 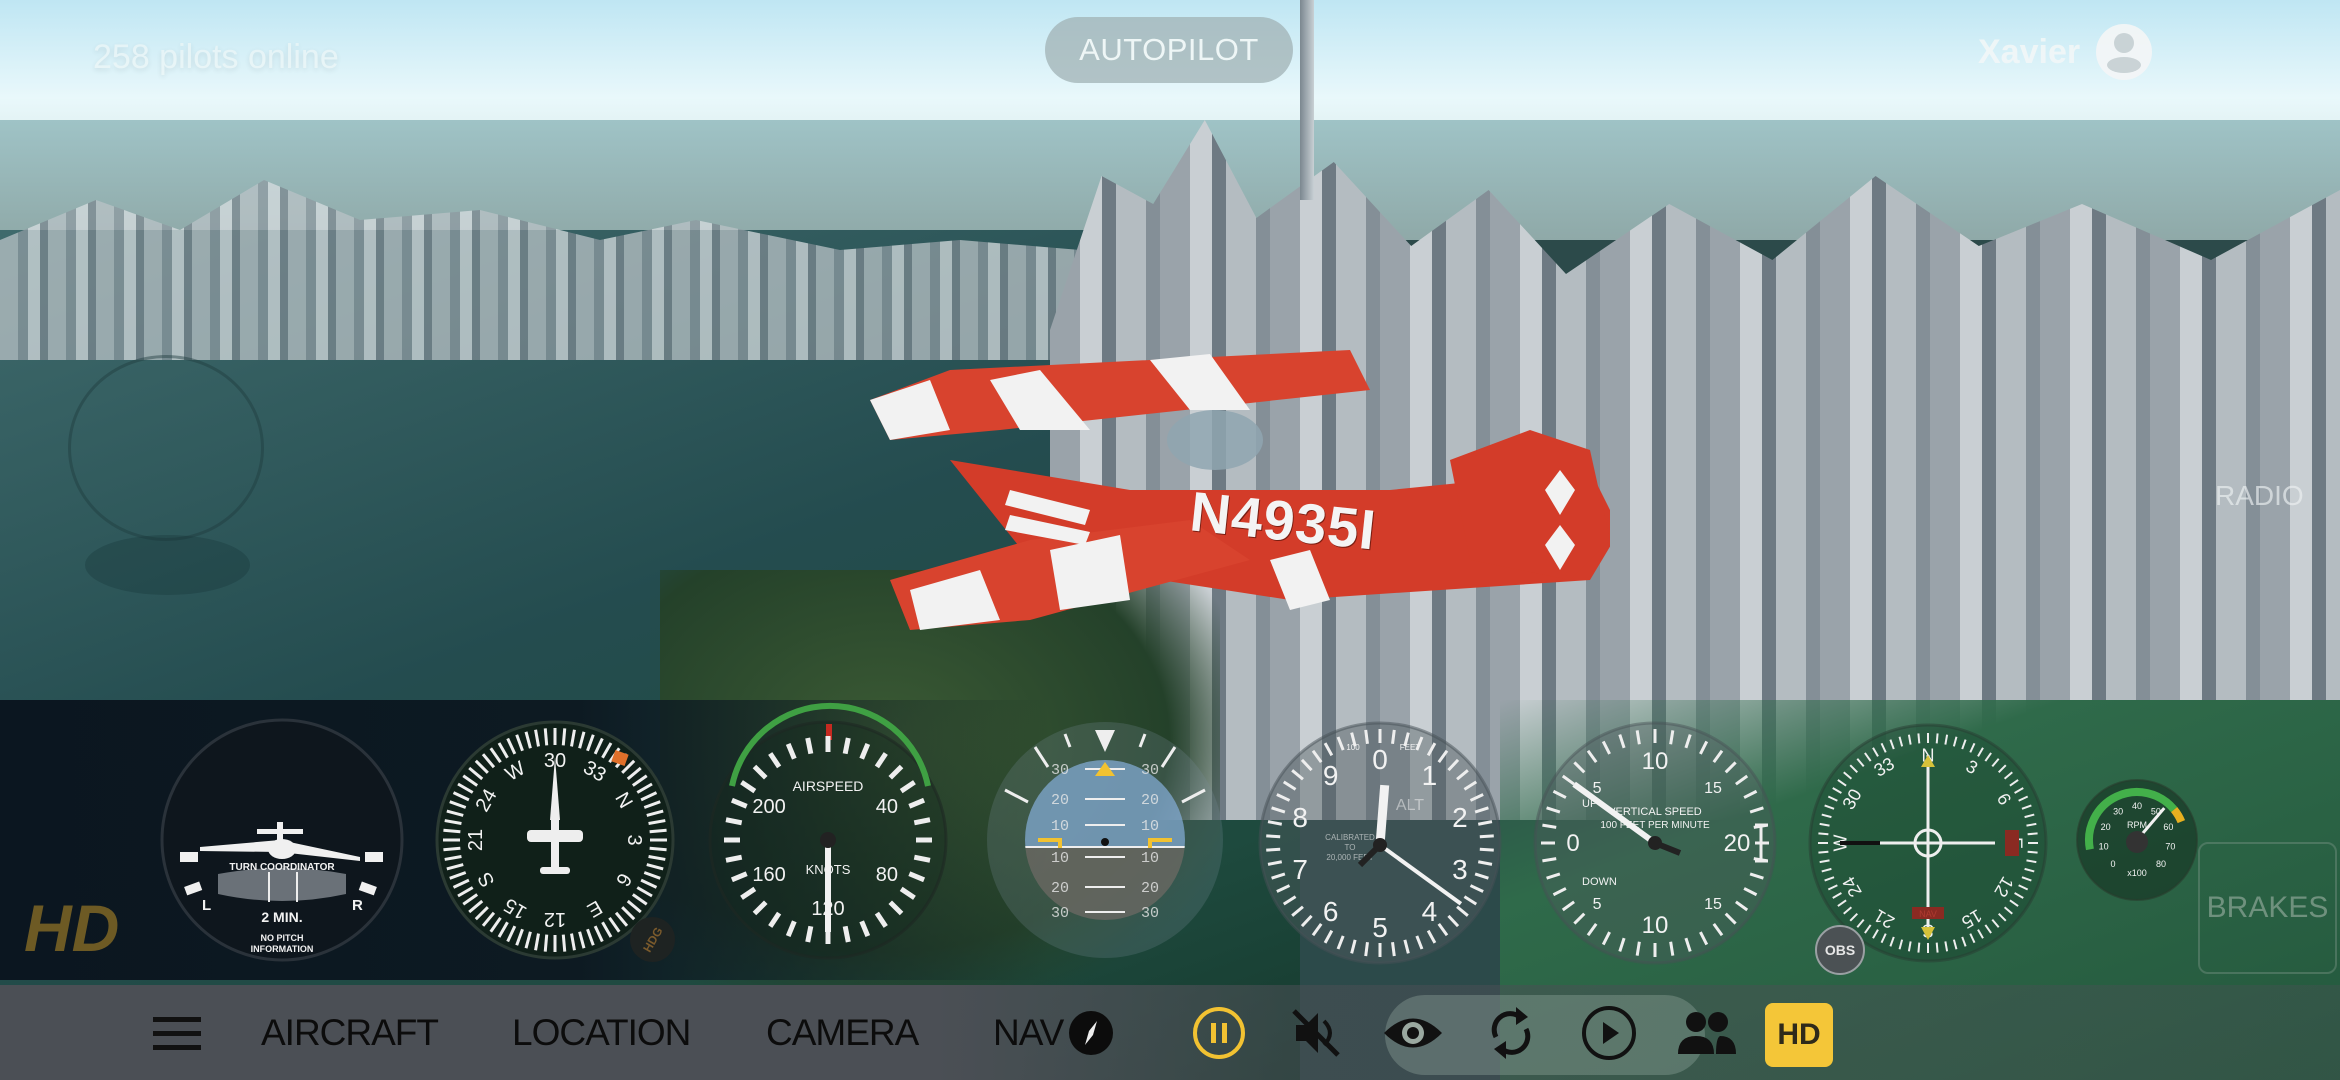 I want to click on sound-muted-icon, so click(x=1316, y=1033).